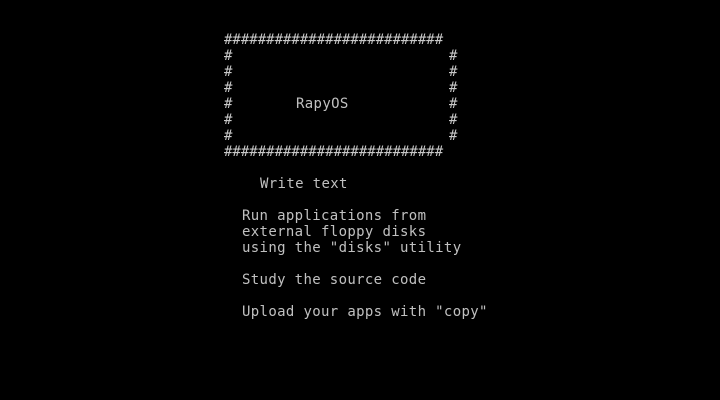 The height and width of the screenshot is (400, 720). What do you see at coordinates (352, 248) in the screenshot?
I see `menu-item-run-applications-line3: using the "disks" utility` at bounding box center [352, 248].